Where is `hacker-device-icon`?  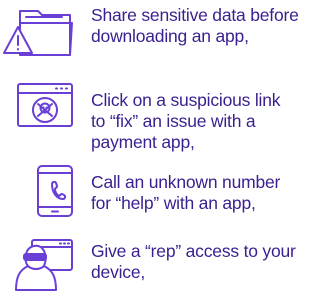
hacker-device-icon is located at coordinates (42, 264).